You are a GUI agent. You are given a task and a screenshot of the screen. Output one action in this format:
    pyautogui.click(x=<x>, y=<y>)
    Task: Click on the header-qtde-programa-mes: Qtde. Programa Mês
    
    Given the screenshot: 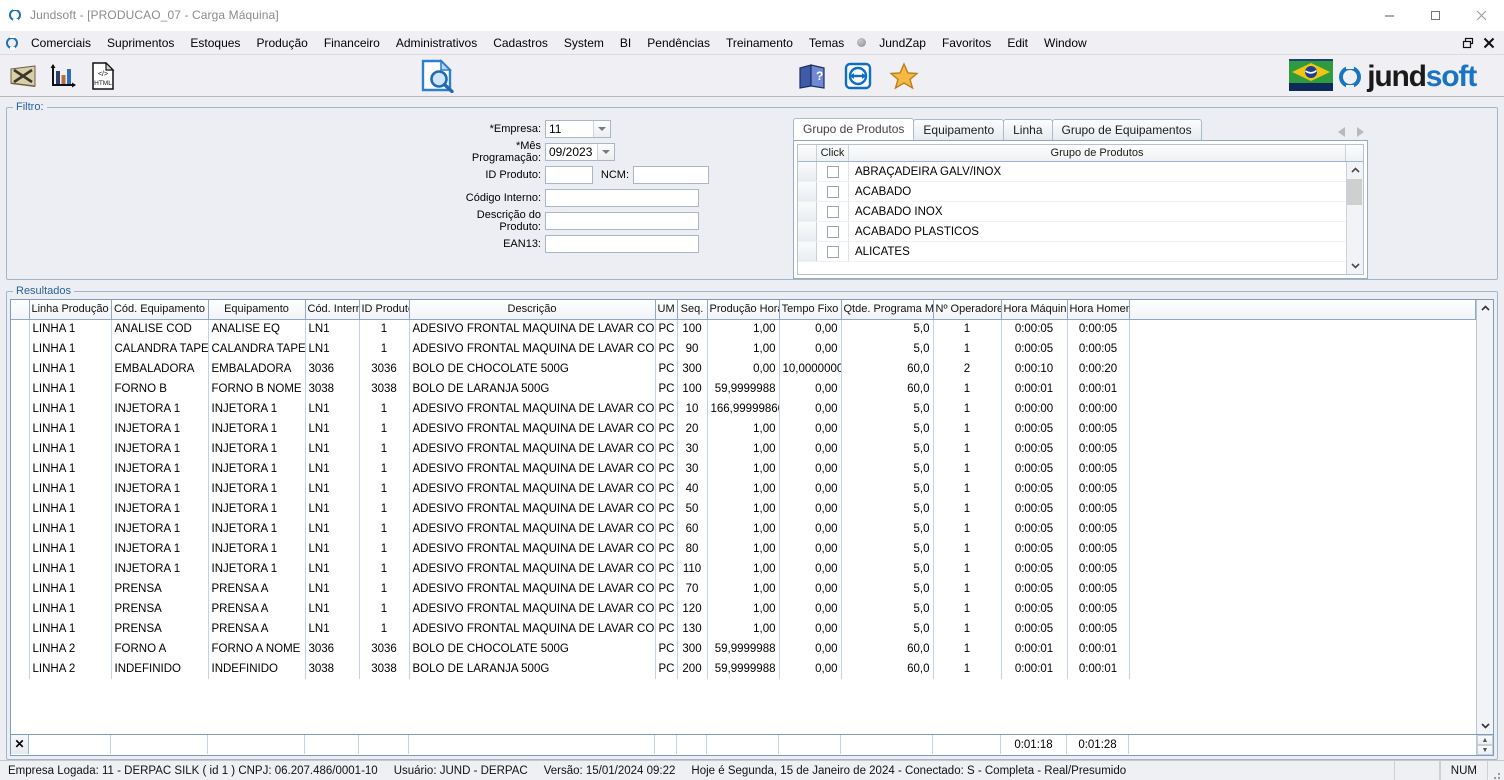 What is the action you would take?
    pyautogui.click(x=887, y=310)
    